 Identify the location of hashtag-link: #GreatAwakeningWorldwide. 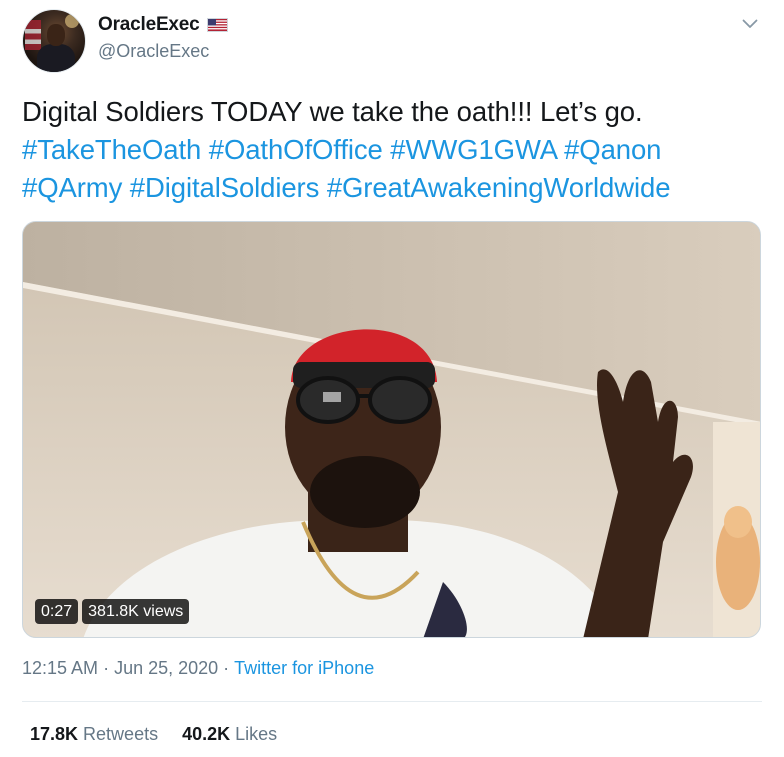
(499, 187).